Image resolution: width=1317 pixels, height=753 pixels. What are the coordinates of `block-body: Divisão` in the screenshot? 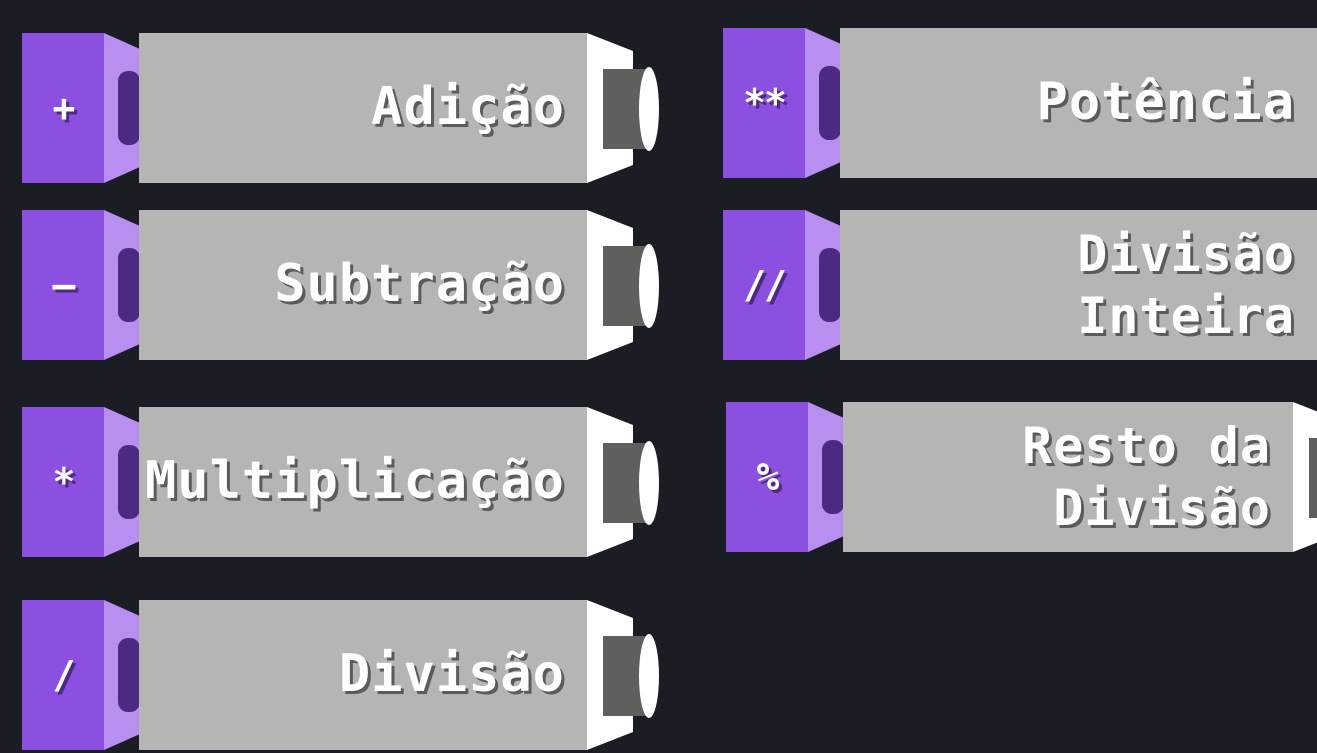 It's located at (363, 675).